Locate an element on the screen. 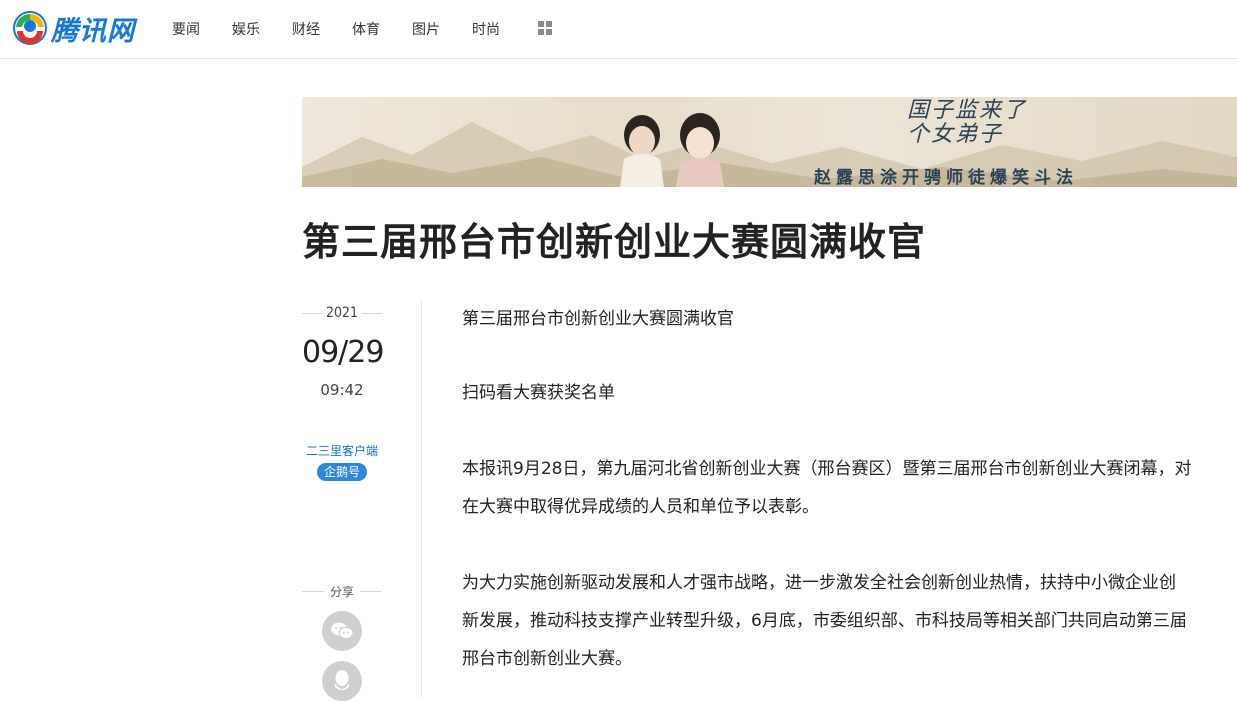 The height and width of the screenshot is (701, 1237). publish-date: 09/29 is located at coordinates (343, 352).